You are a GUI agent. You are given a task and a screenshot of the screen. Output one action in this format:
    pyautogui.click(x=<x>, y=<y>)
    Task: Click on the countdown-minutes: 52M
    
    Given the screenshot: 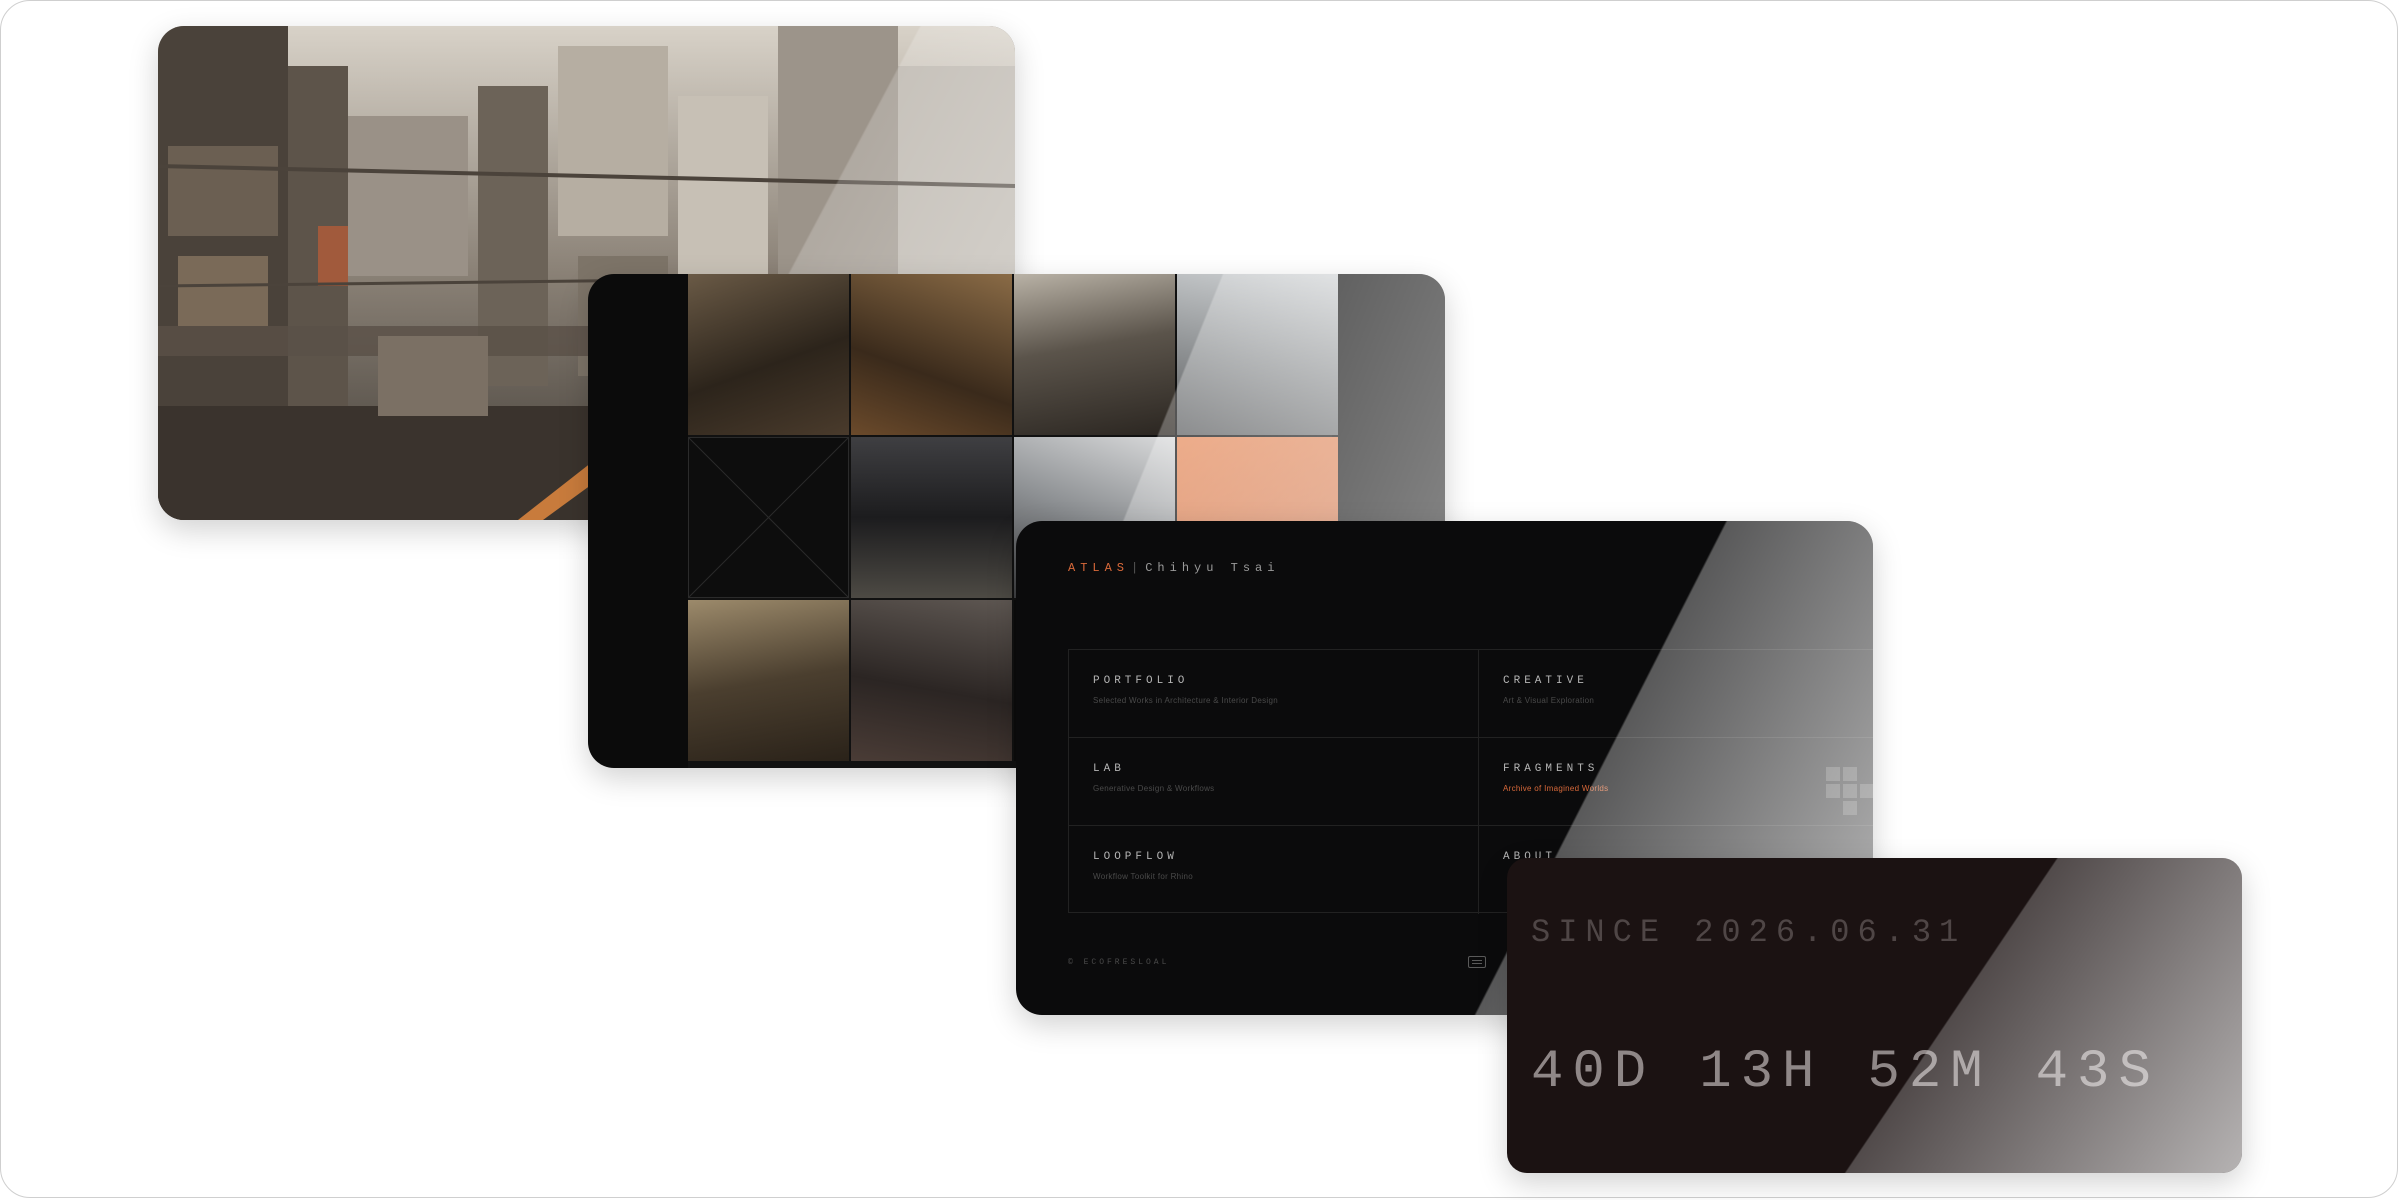 What is the action you would take?
    pyautogui.click(x=1929, y=1072)
    